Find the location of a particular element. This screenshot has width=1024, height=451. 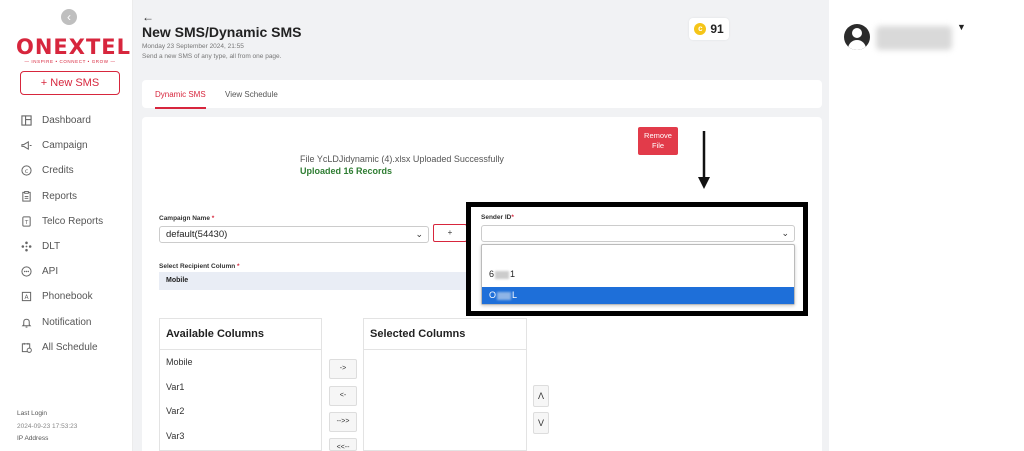

available-columns-title: Available Columns is located at coordinates (240, 334).